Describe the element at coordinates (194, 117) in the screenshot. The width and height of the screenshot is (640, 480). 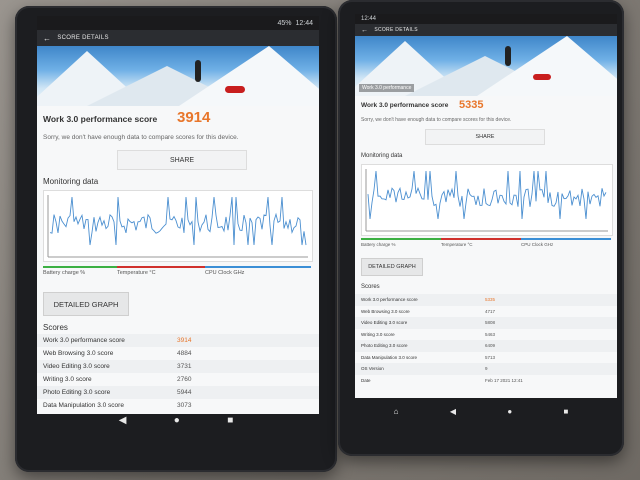
I see `score-value: 3914` at that location.